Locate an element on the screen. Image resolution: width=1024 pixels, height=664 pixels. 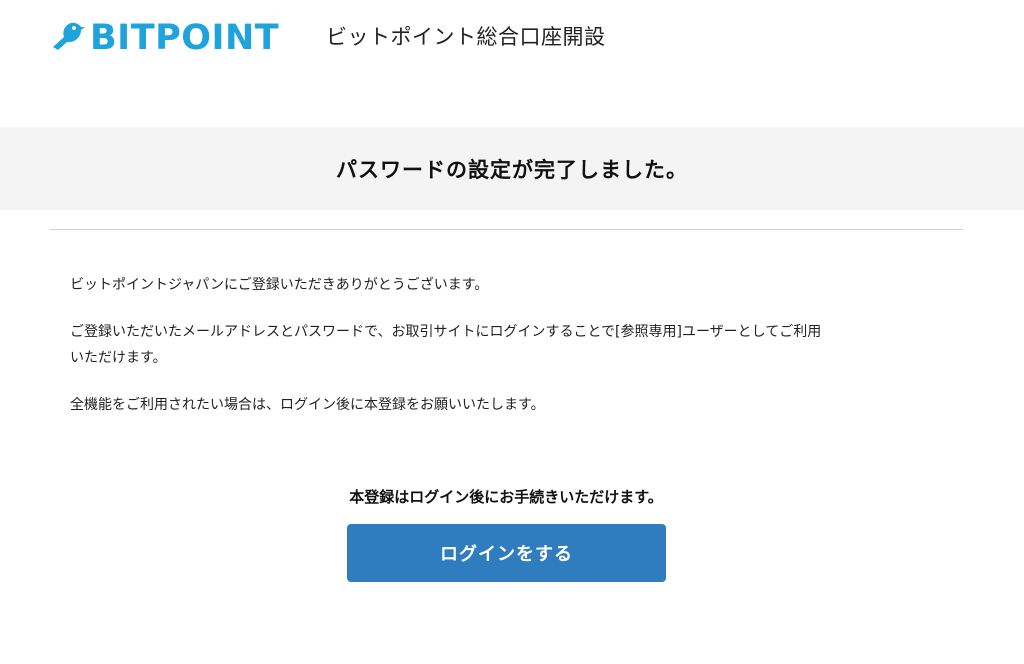
completion-banner: パスワードの設定が完了しました。 is located at coordinates (512, 168).